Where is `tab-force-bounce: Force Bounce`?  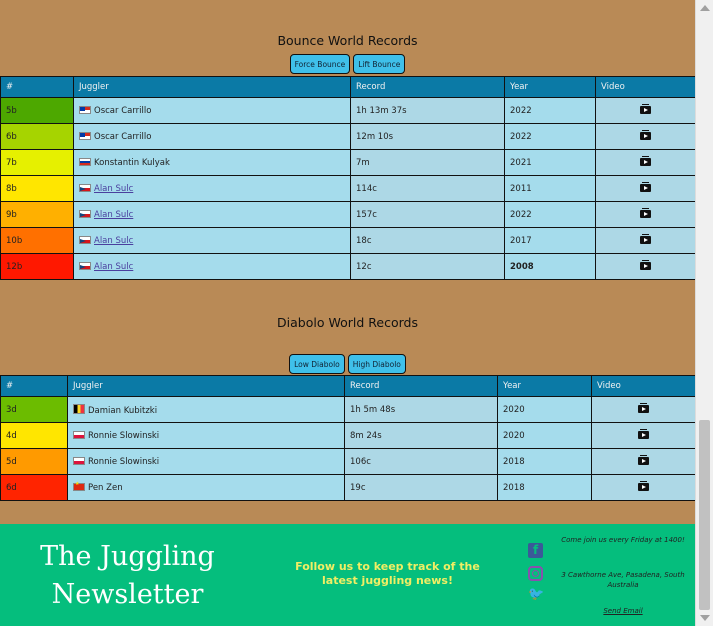
tab-force-bounce: Force Bounce is located at coordinates (320, 64).